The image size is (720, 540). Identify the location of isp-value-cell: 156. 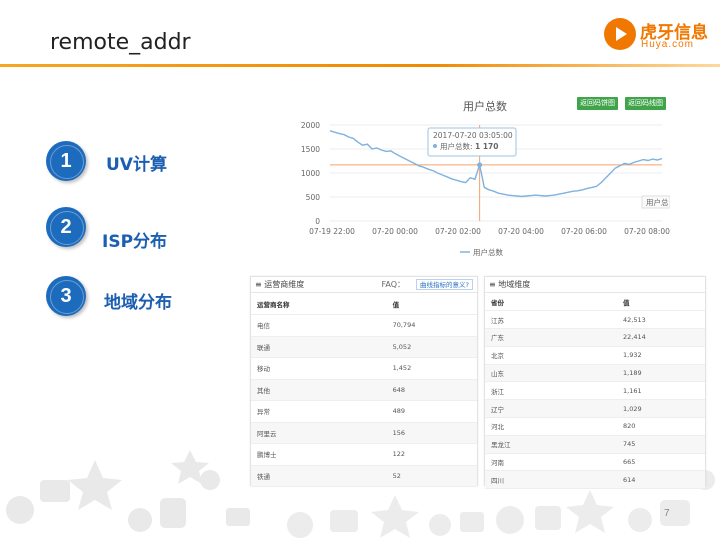
(399, 432).